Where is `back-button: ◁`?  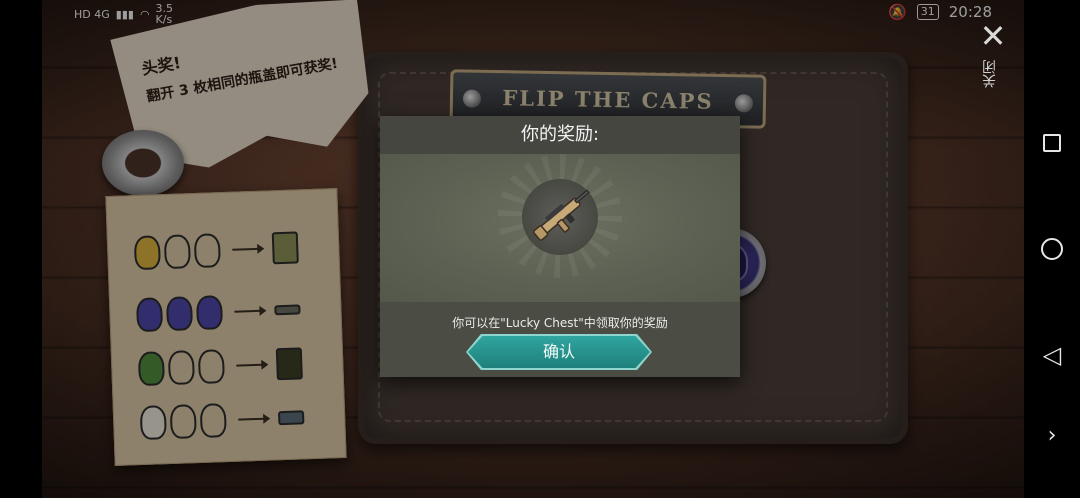
back-button: ◁ is located at coordinates (1052, 355).